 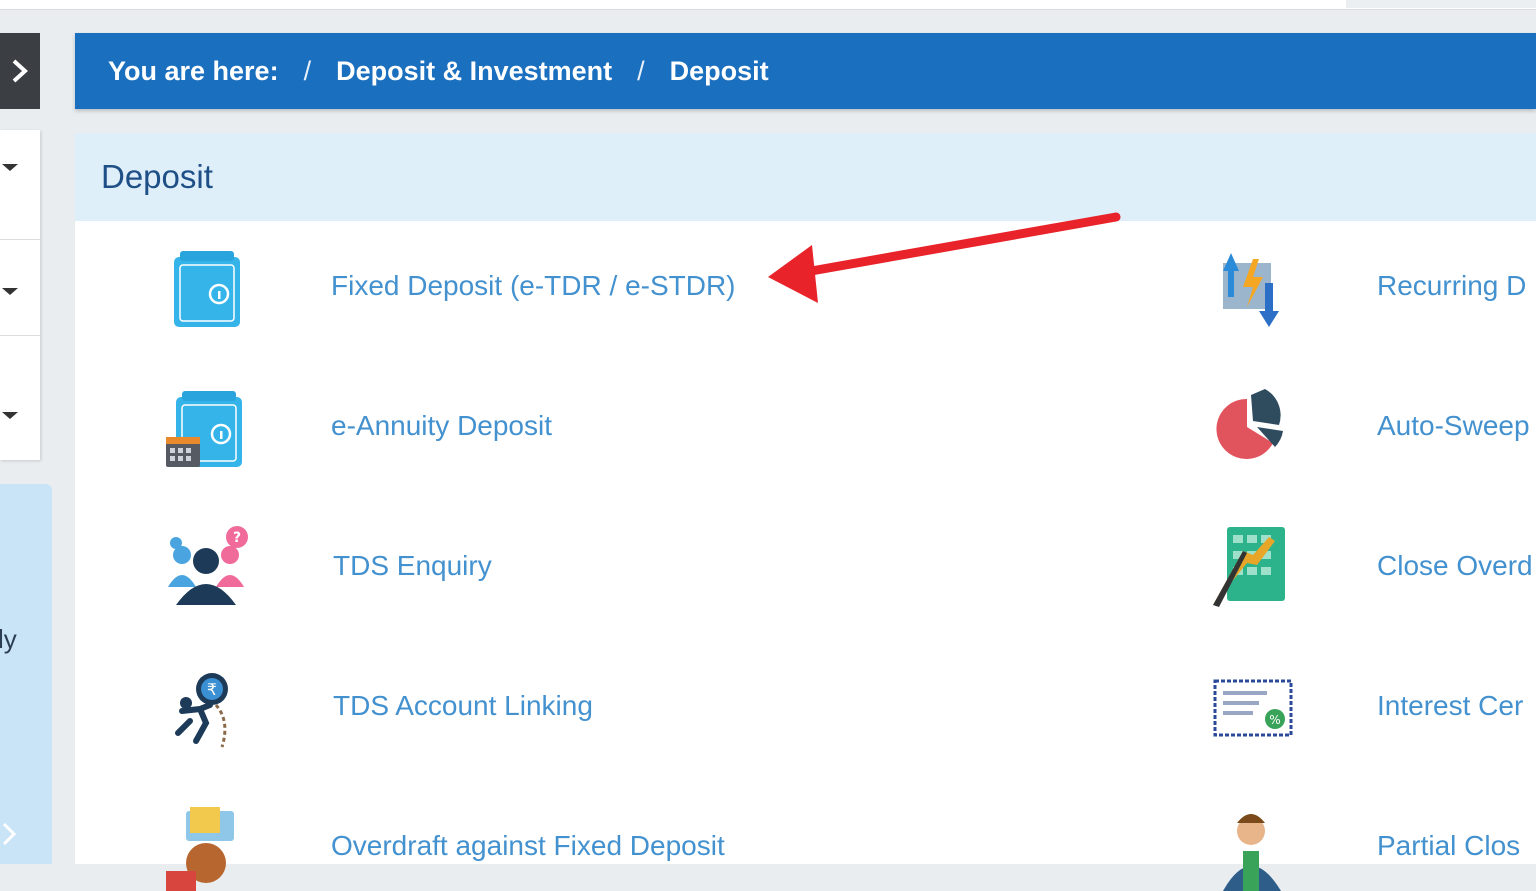 I want to click on certificate-icon: %, so click(x=1253, y=708).